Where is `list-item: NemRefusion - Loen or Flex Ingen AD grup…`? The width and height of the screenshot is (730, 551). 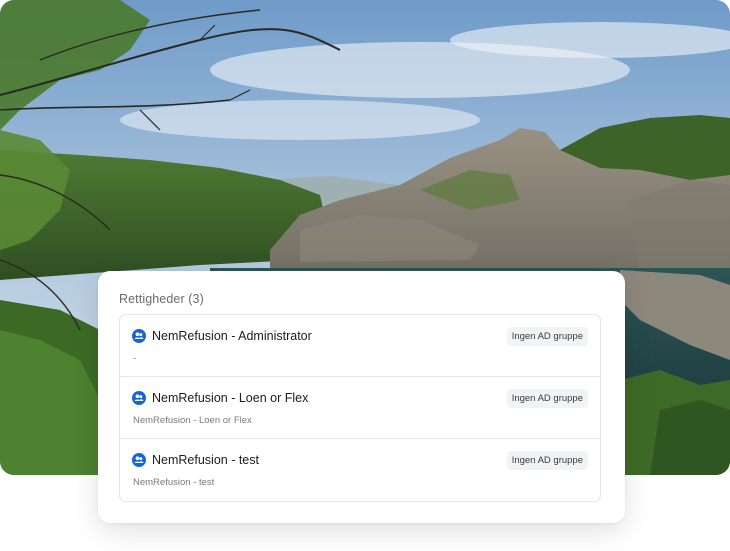
list-item: NemRefusion - Loen or Flex Ingen AD grup… is located at coordinates (360, 408).